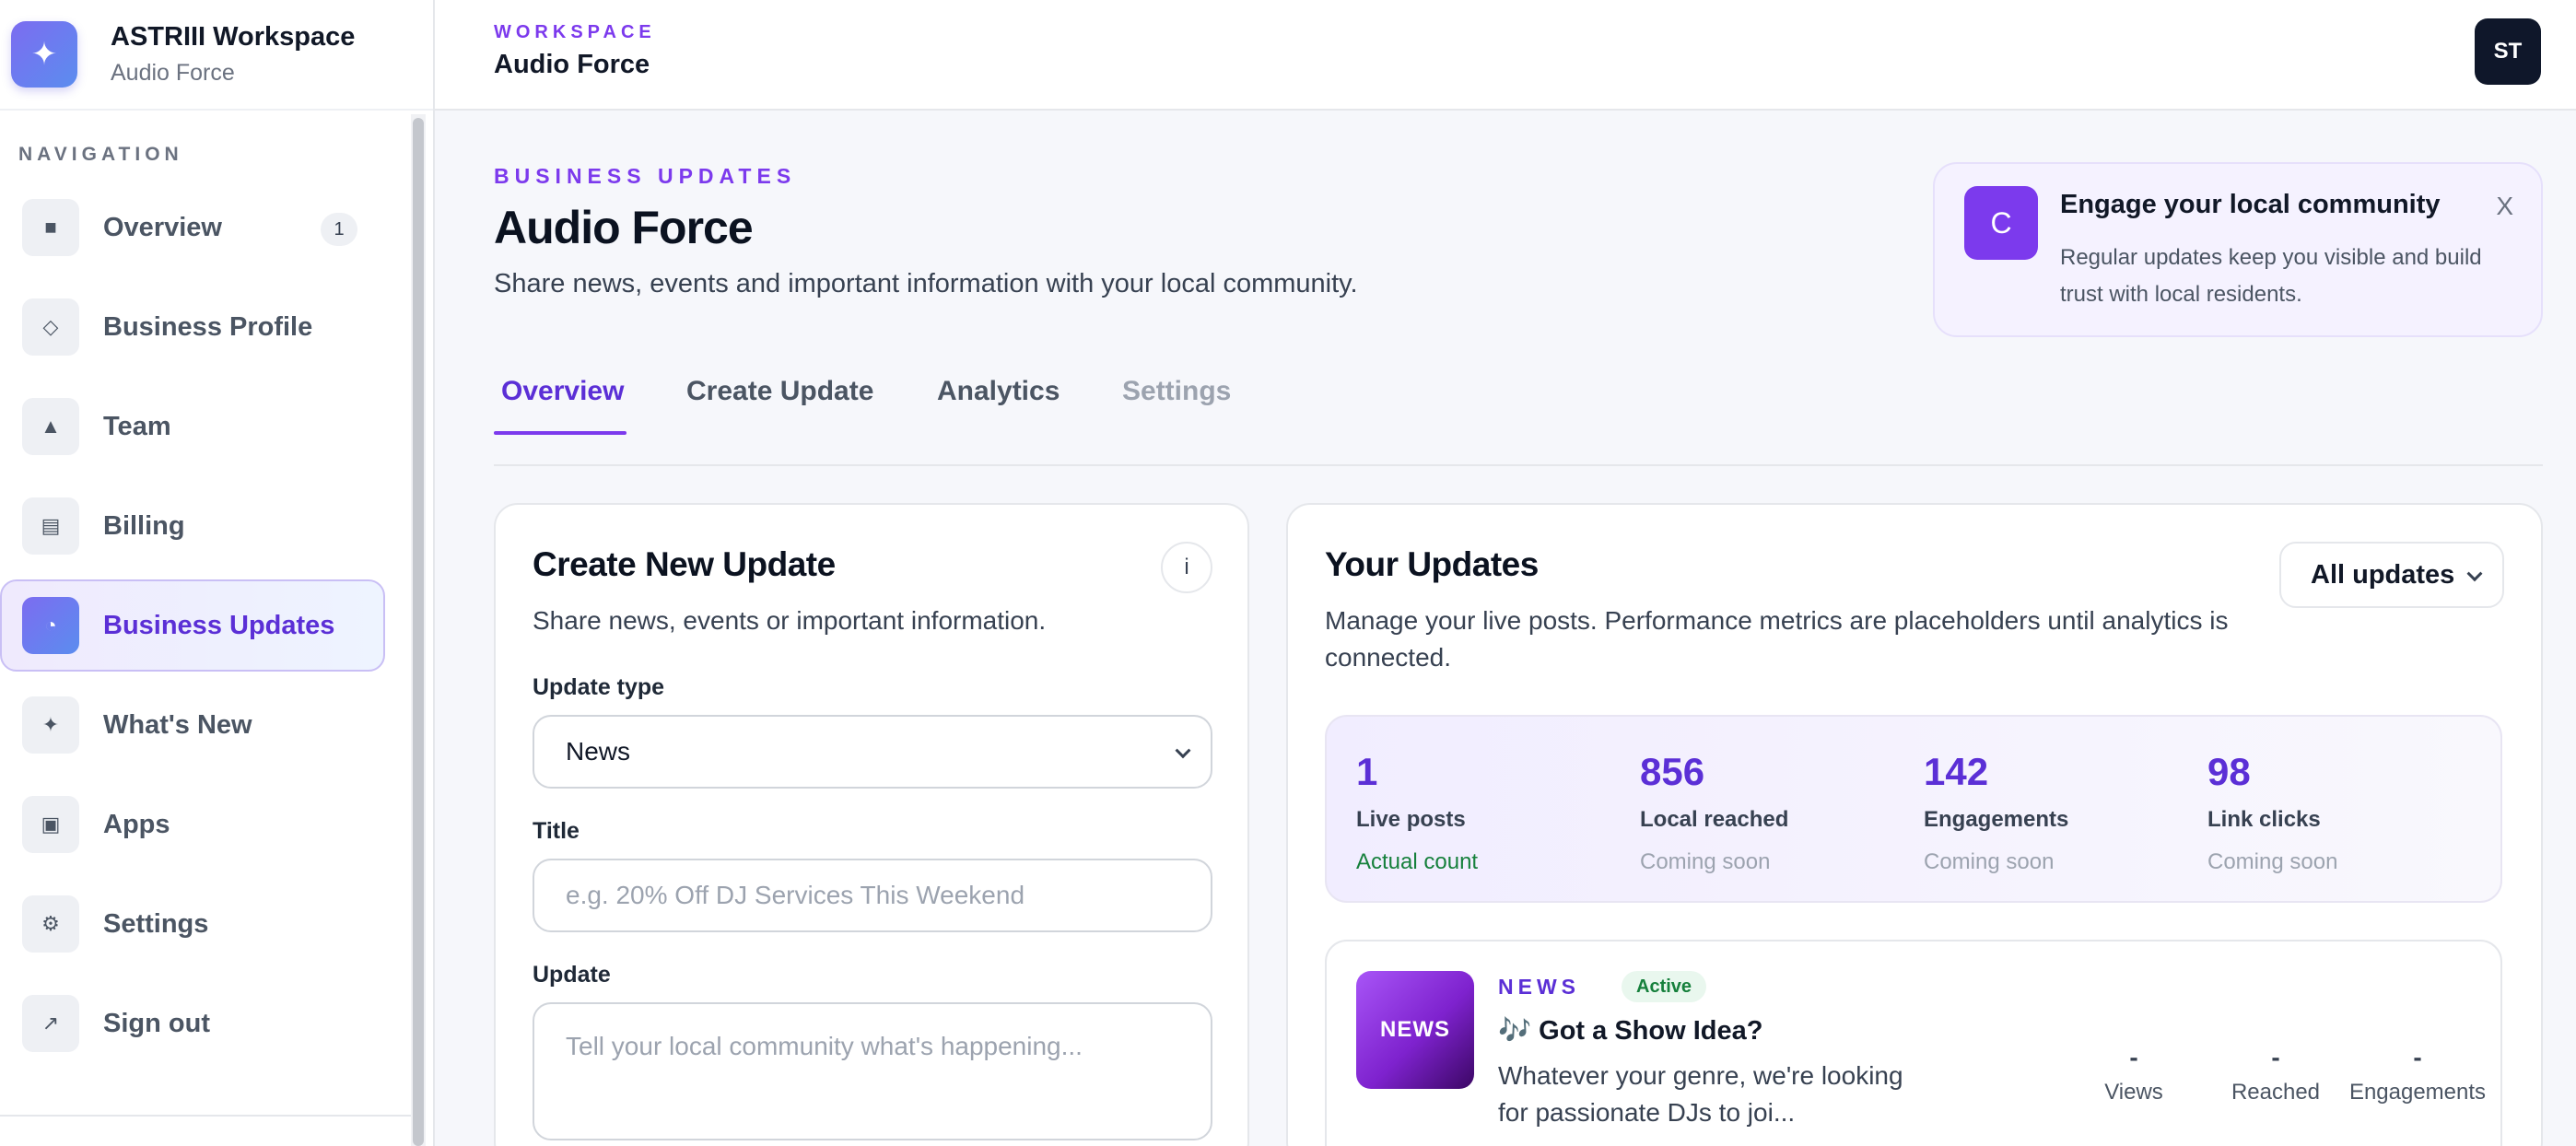 The image size is (2576, 1146). What do you see at coordinates (208, 326) in the screenshot?
I see `sidebar-item-label: Business Profile` at bounding box center [208, 326].